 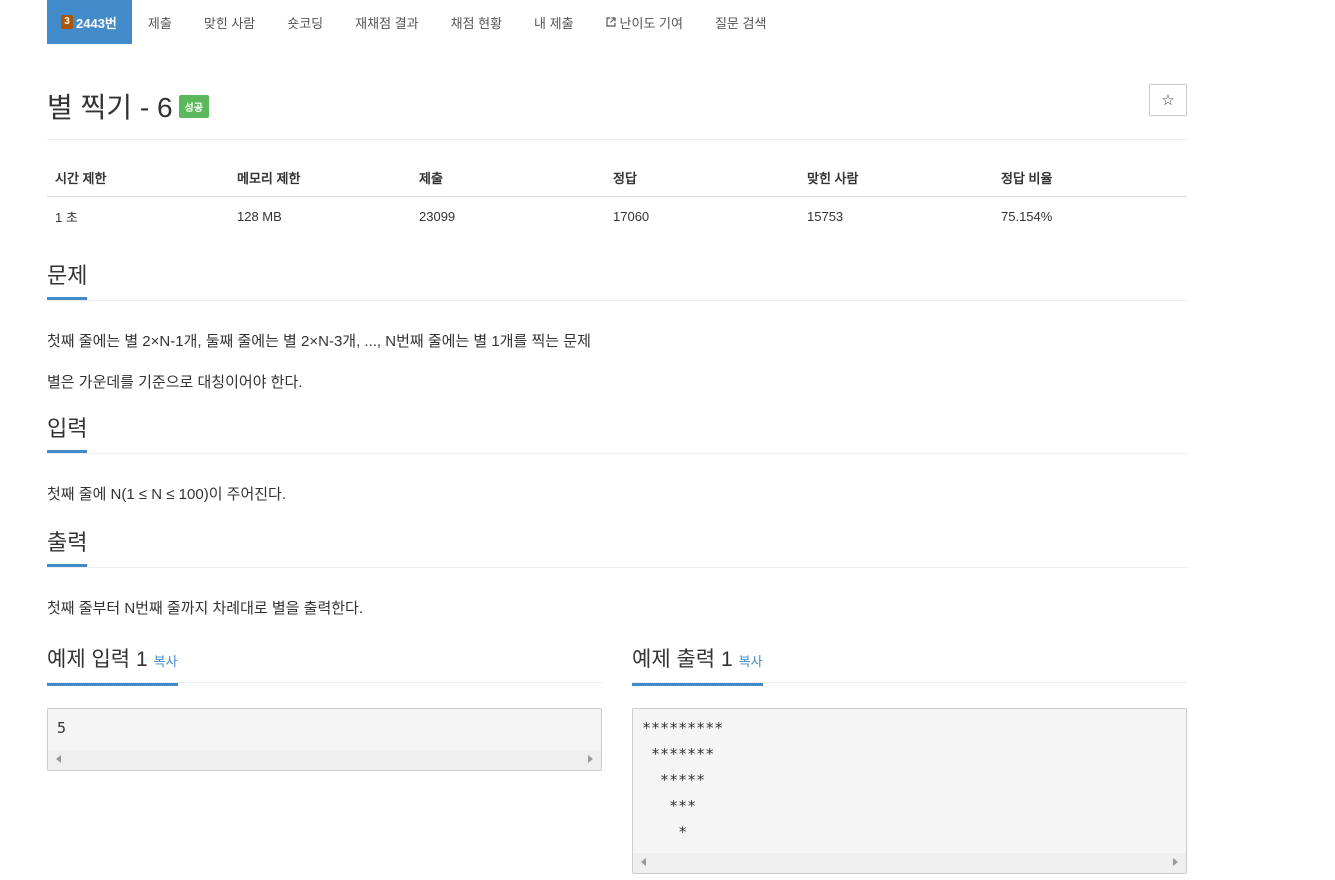 What do you see at coordinates (1027, 216) in the screenshot?
I see `value-accept-ratio: 75.154%` at bounding box center [1027, 216].